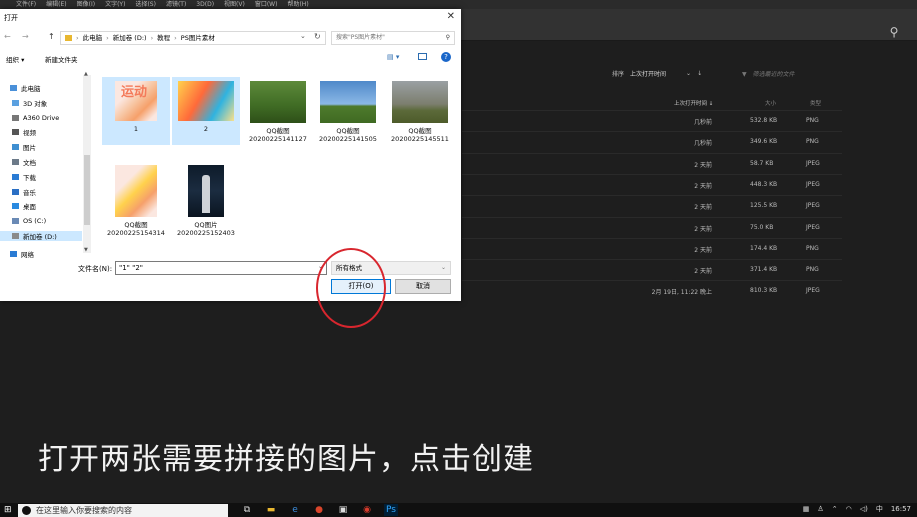  What do you see at coordinates (266, 4) in the screenshot?
I see `menu-item: 窗口(W)` at bounding box center [266, 4].